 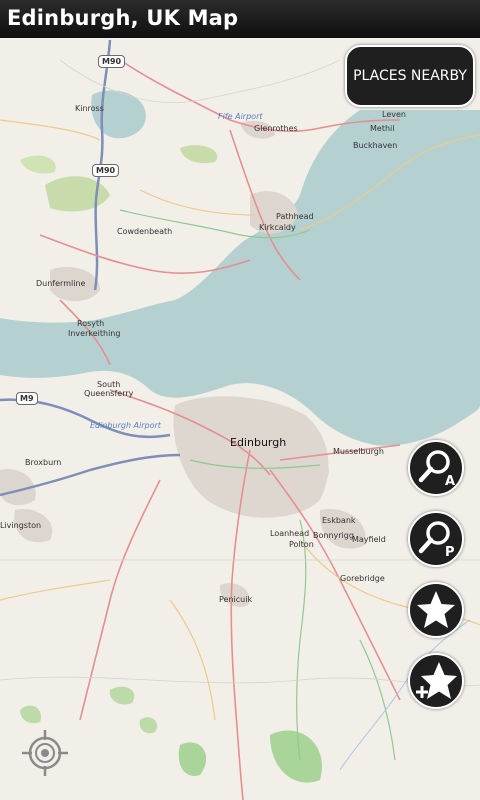 What do you see at coordinates (240, 116) in the screenshot?
I see `airport-label: Fife Airport` at bounding box center [240, 116].